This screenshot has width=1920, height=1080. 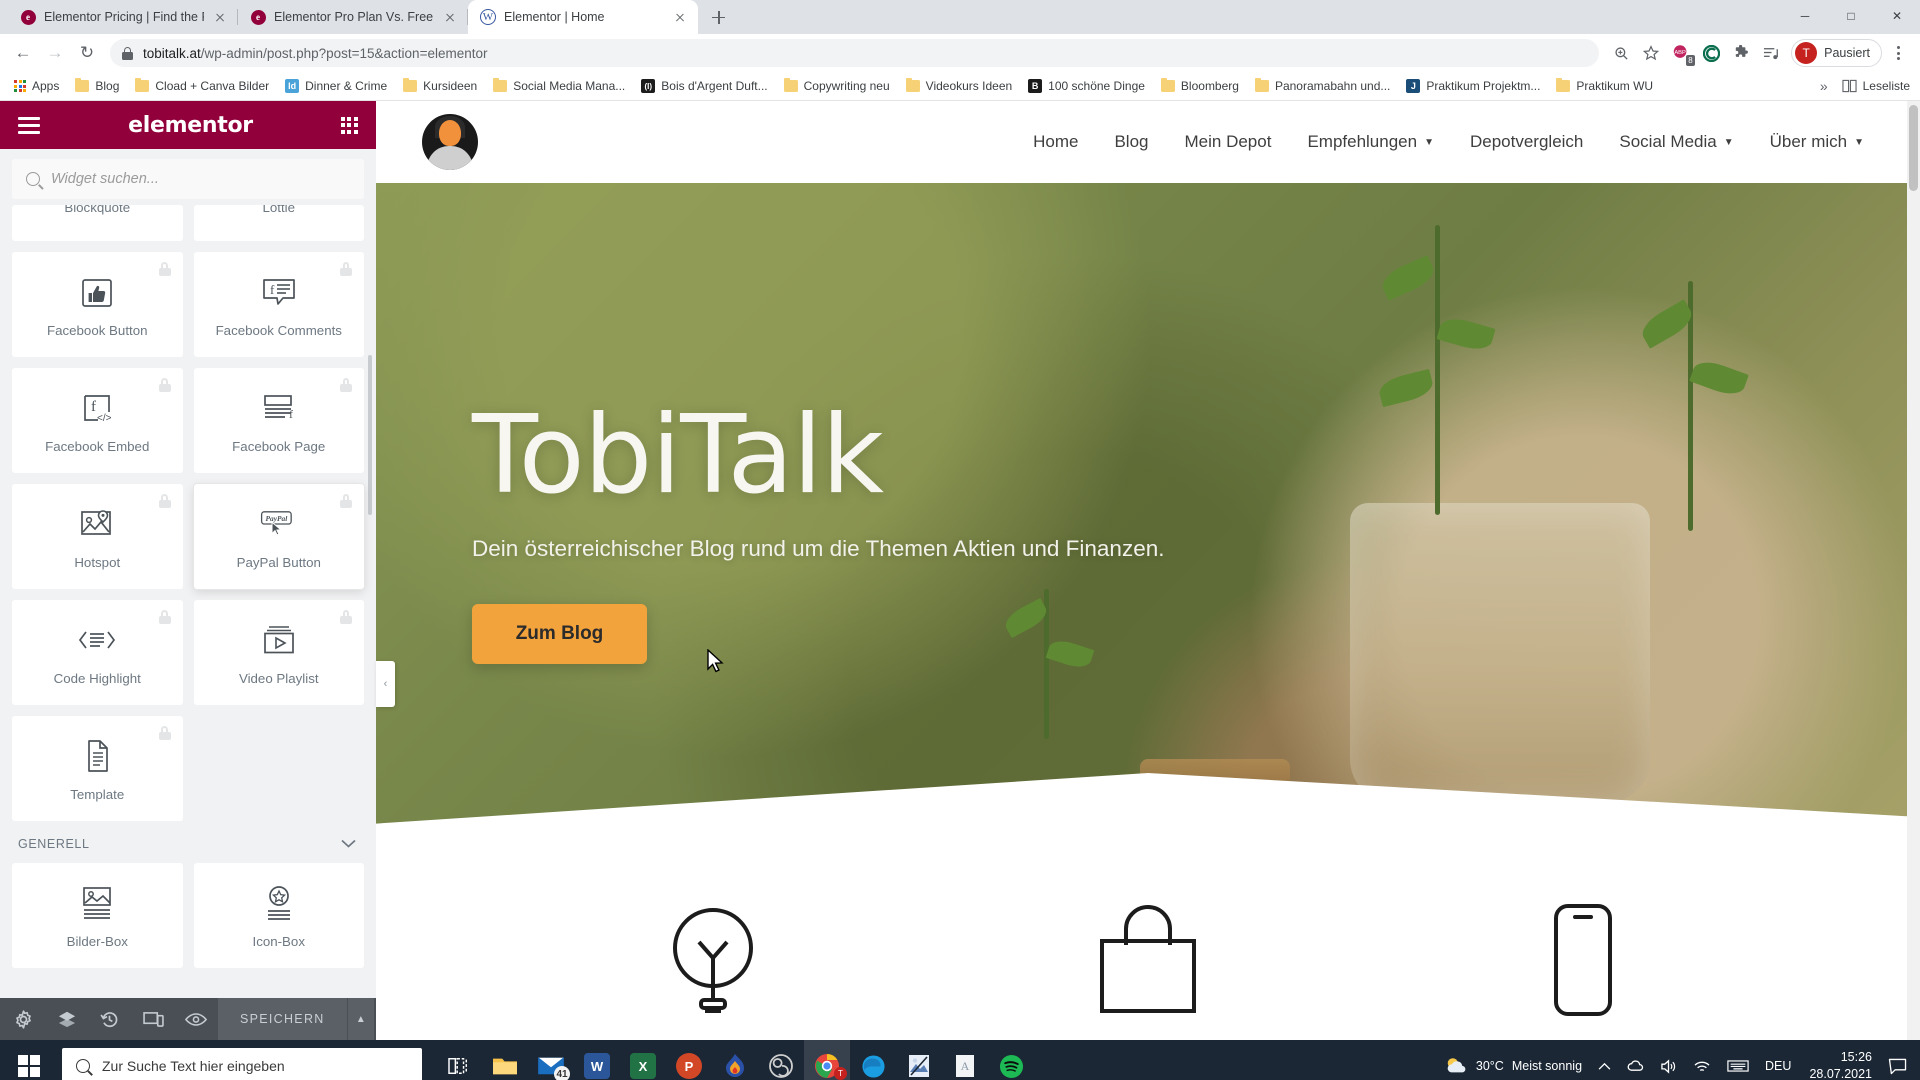 I want to click on bookmark-kursideen: Kursideen, so click(x=440, y=86).